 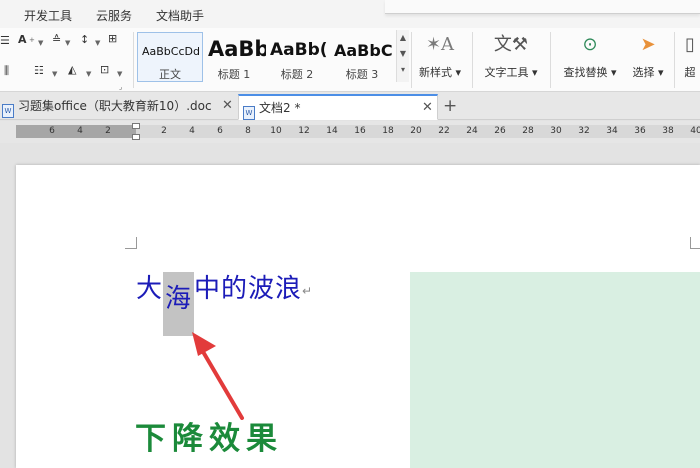 I want to click on new-style-icon: ✶A, so click(x=440, y=44).